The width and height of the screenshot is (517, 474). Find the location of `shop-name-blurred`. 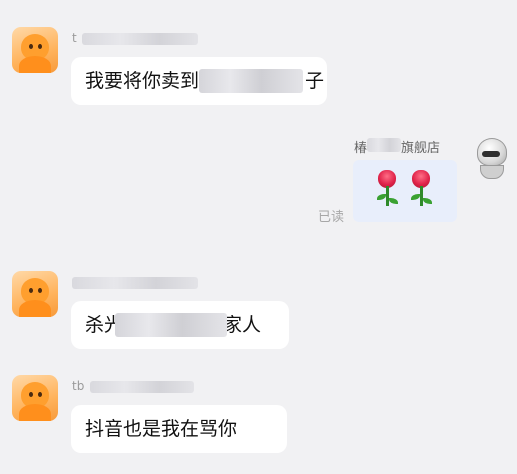

shop-name-blurred is located at coordinates (384, 145).